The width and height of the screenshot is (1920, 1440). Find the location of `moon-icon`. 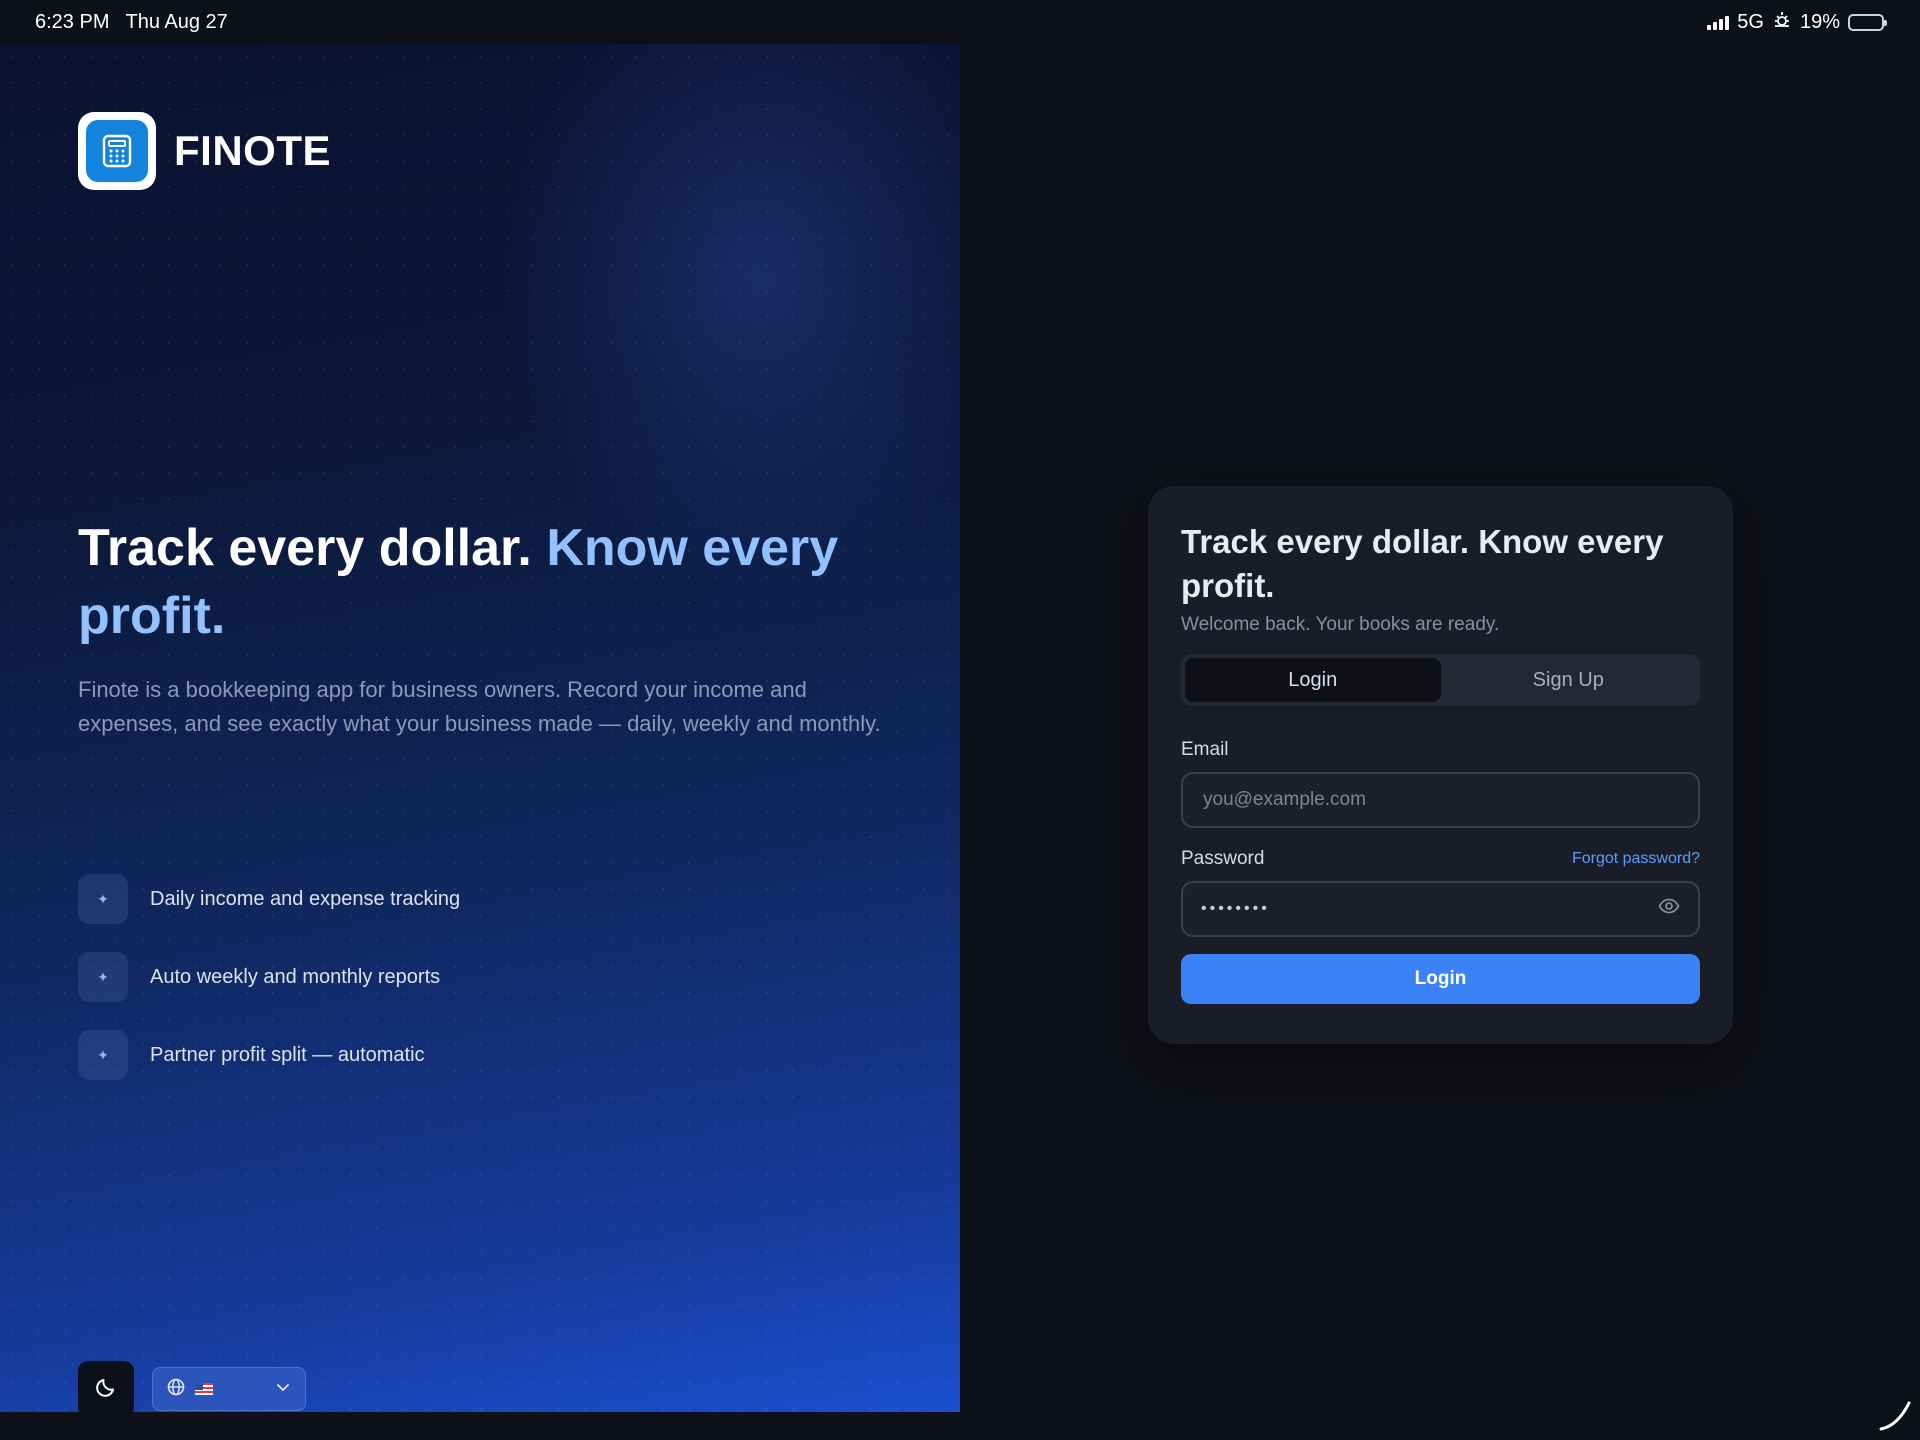

moon-icon is located at coordinates (106, 1389).